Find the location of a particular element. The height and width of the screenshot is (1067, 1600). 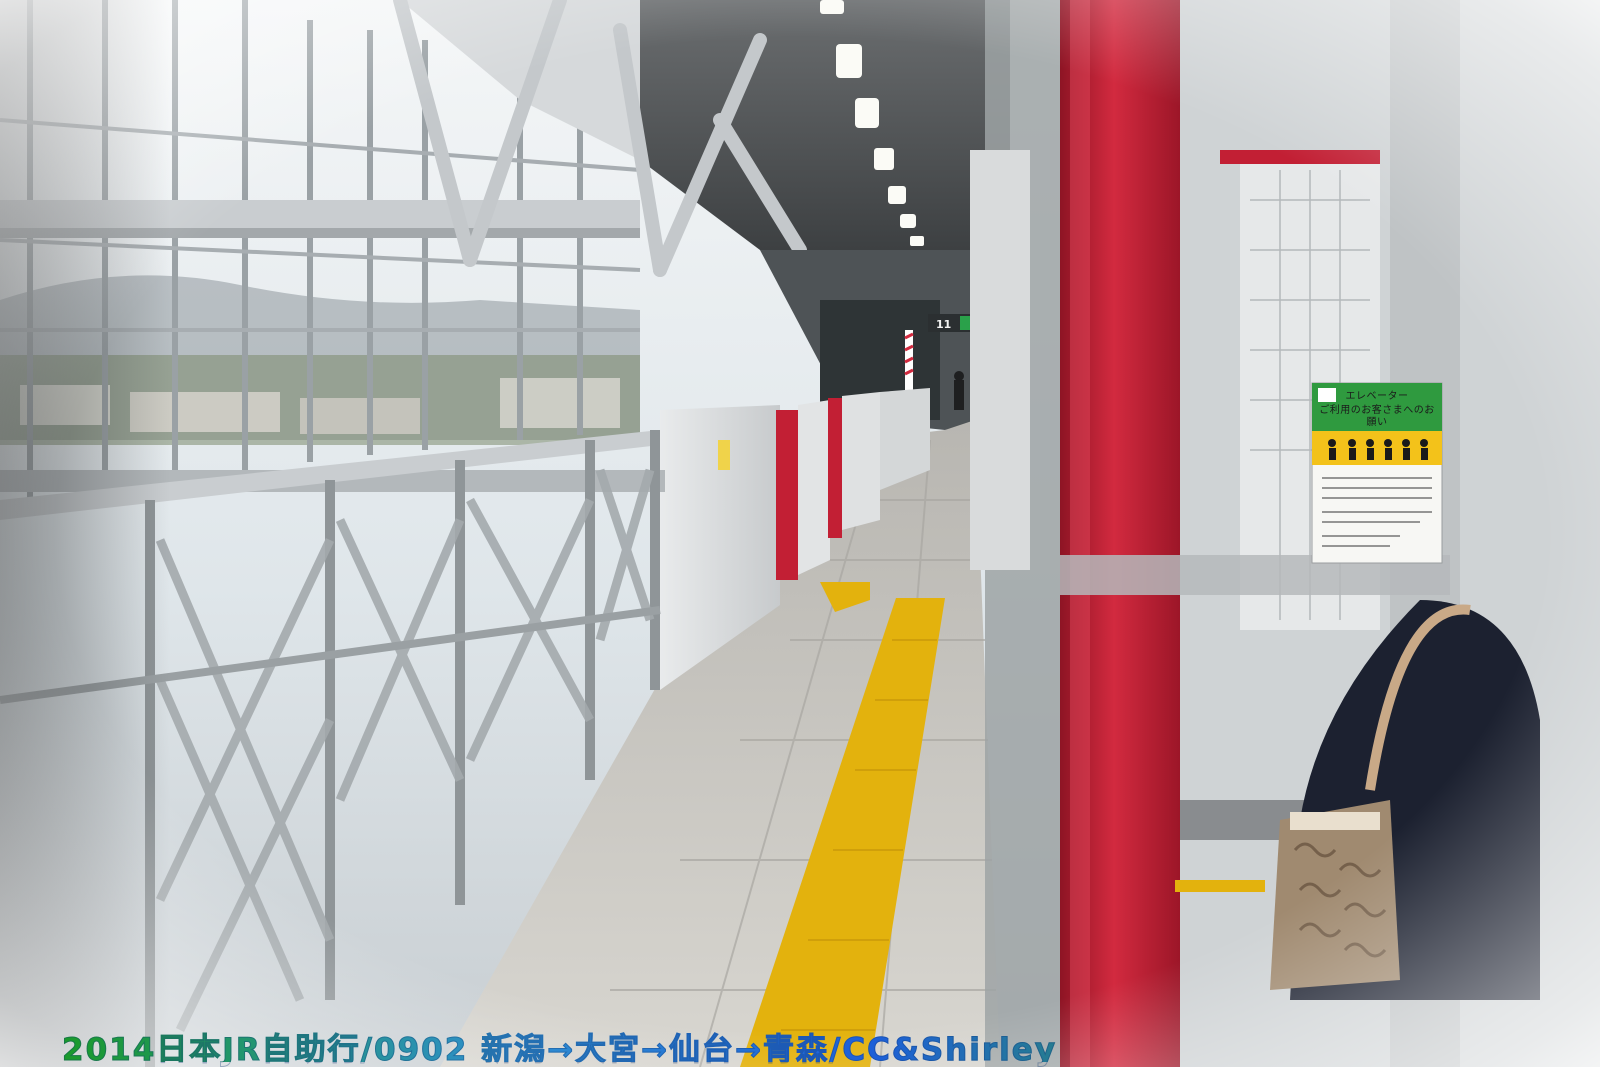

elevator-sign-subtitle: ご利用のお客さまへのお願い is located at coordinates (1377, 416).